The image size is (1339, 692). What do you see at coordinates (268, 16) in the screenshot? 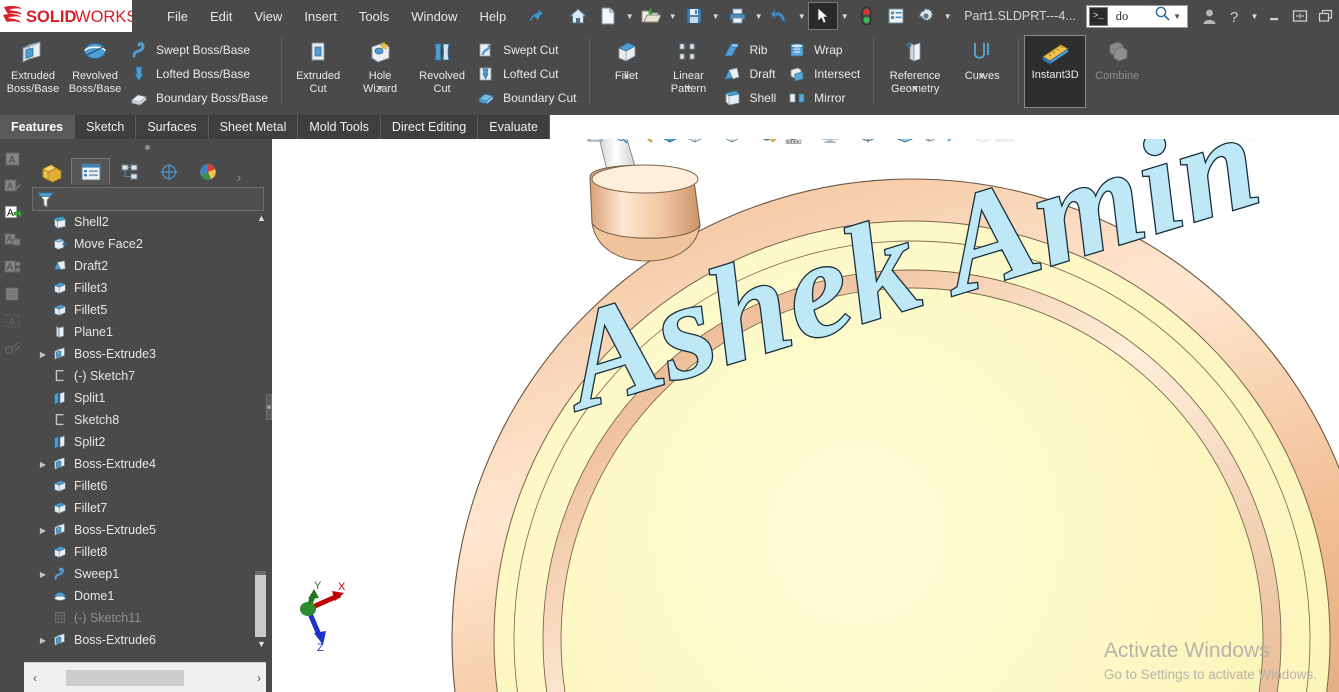
I see `menu-view: View` at bounding box center [268, 16].